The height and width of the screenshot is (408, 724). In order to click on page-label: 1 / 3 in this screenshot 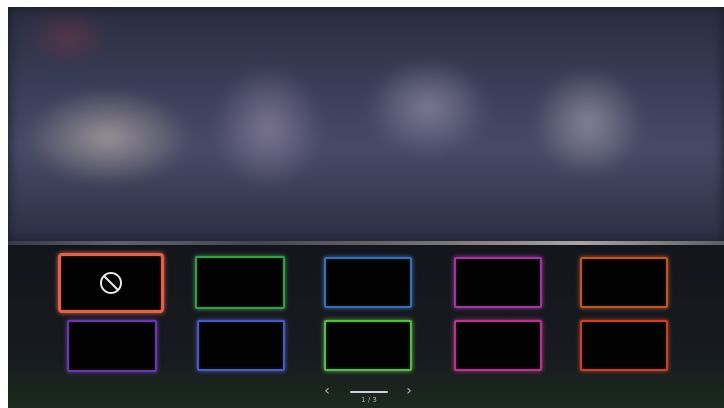, I will do `click(369, 400)`.